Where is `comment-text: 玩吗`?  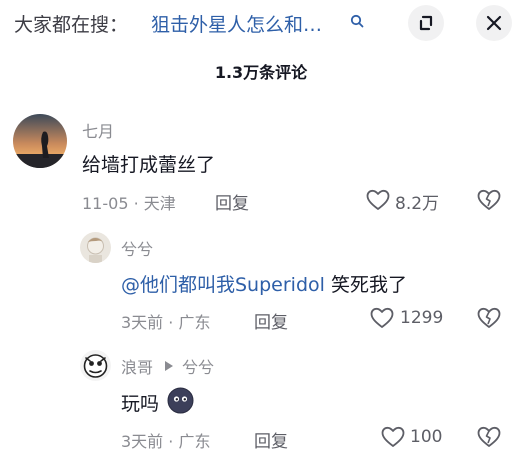
comment-text: 玩吗 is located at coordinates (140, 404).